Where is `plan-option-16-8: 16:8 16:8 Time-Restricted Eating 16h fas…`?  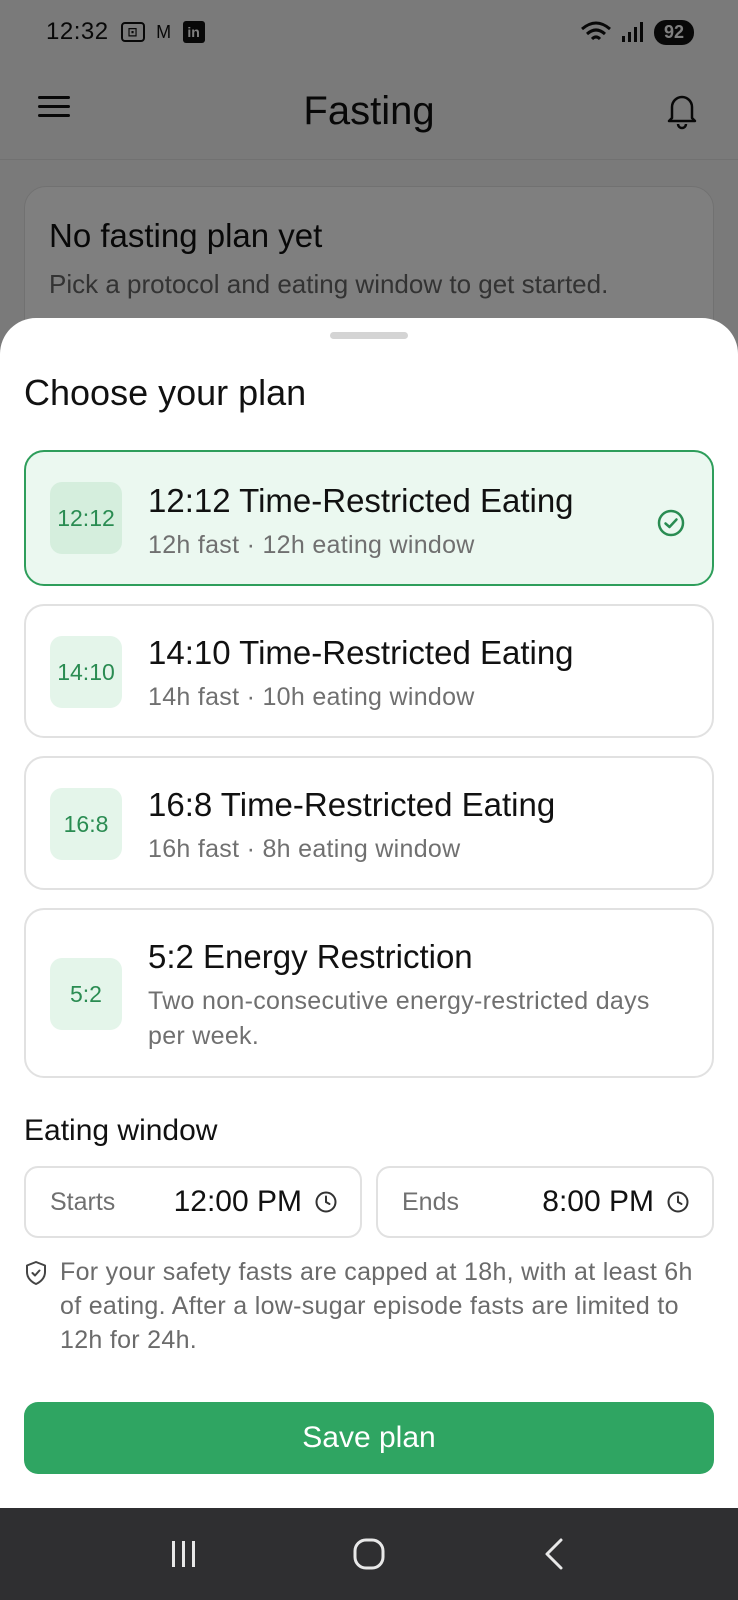 plan-option-16-8: 16:8 16:8 Time-Restricted Eating 16h fas… is located at coordinates (369, 823).